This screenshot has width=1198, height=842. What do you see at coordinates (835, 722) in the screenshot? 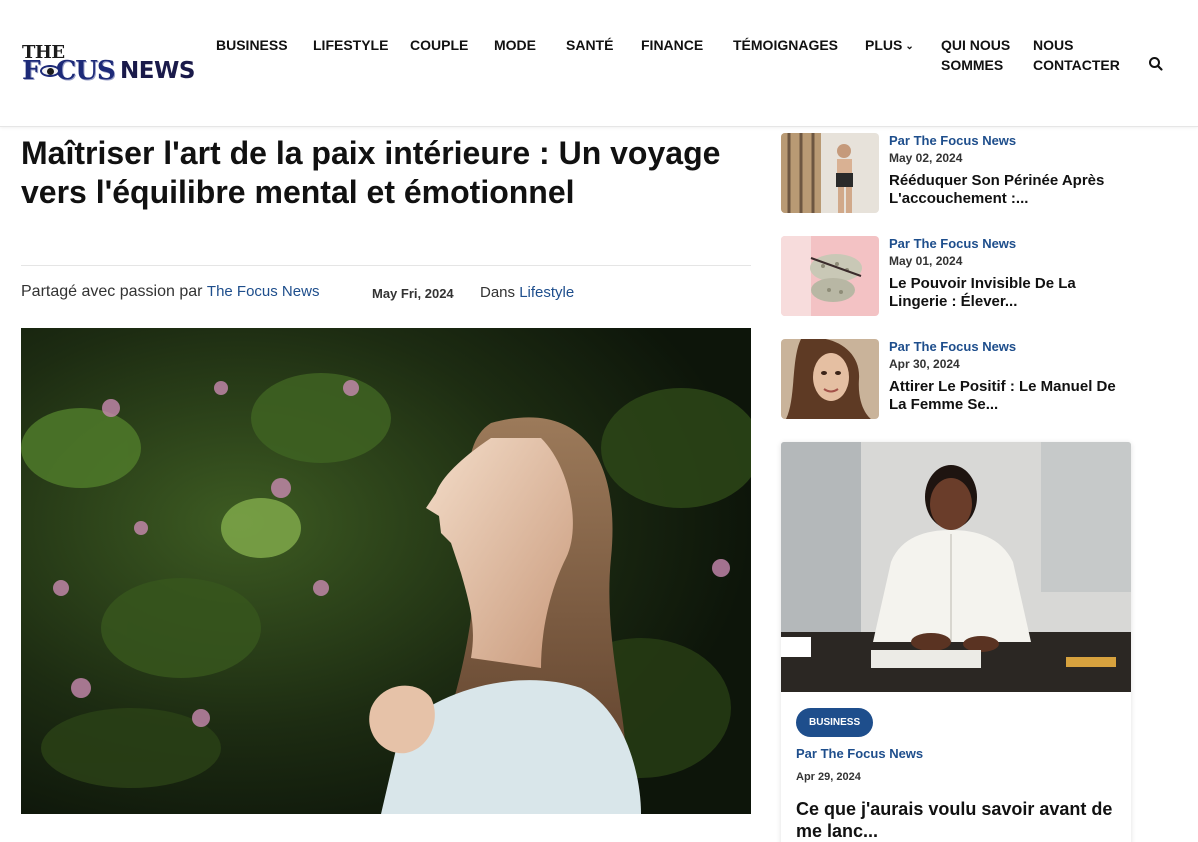
I see `category-badge: BUSINESS` at bounding box center [835, 722].